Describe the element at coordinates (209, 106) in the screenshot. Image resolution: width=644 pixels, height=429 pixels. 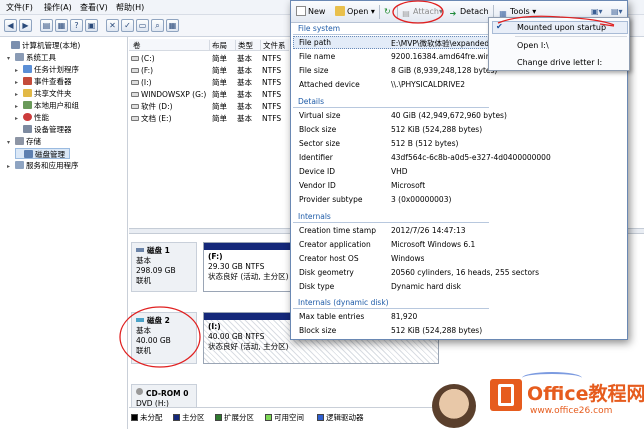
I see `table-row: 软件 (D:) 简单 基本 NTFS` at that location.